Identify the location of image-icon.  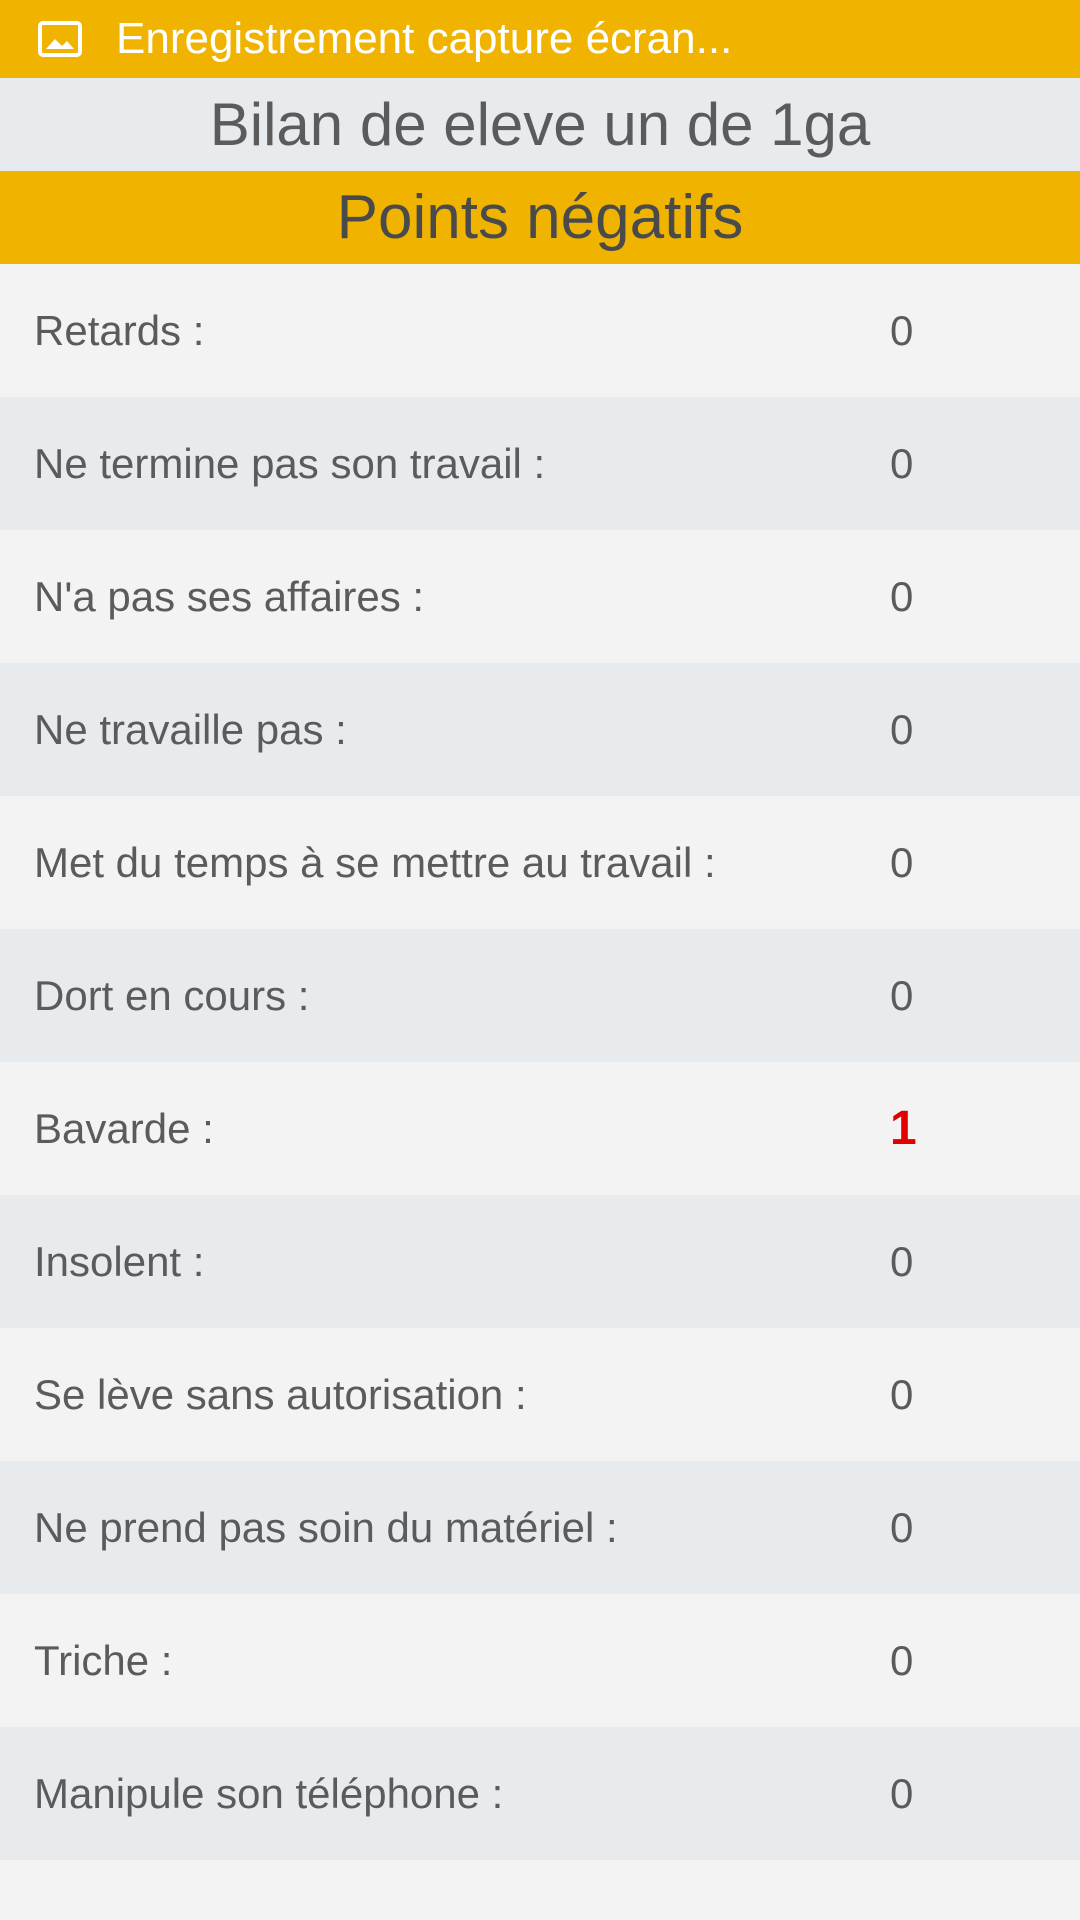
(60, 39).